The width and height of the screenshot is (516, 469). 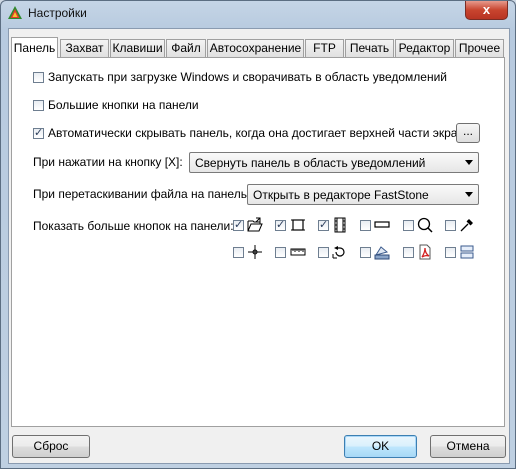 I want to click on scanner-icon, so click(x=382, y=253).